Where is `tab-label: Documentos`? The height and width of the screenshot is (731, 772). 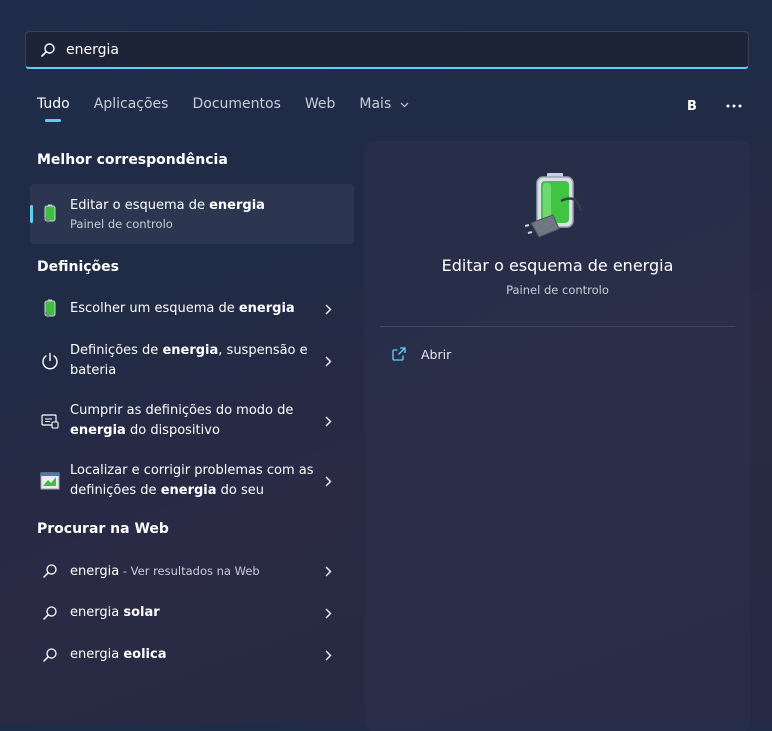
tab-label: Documentos is located at coordinates (236, 104).